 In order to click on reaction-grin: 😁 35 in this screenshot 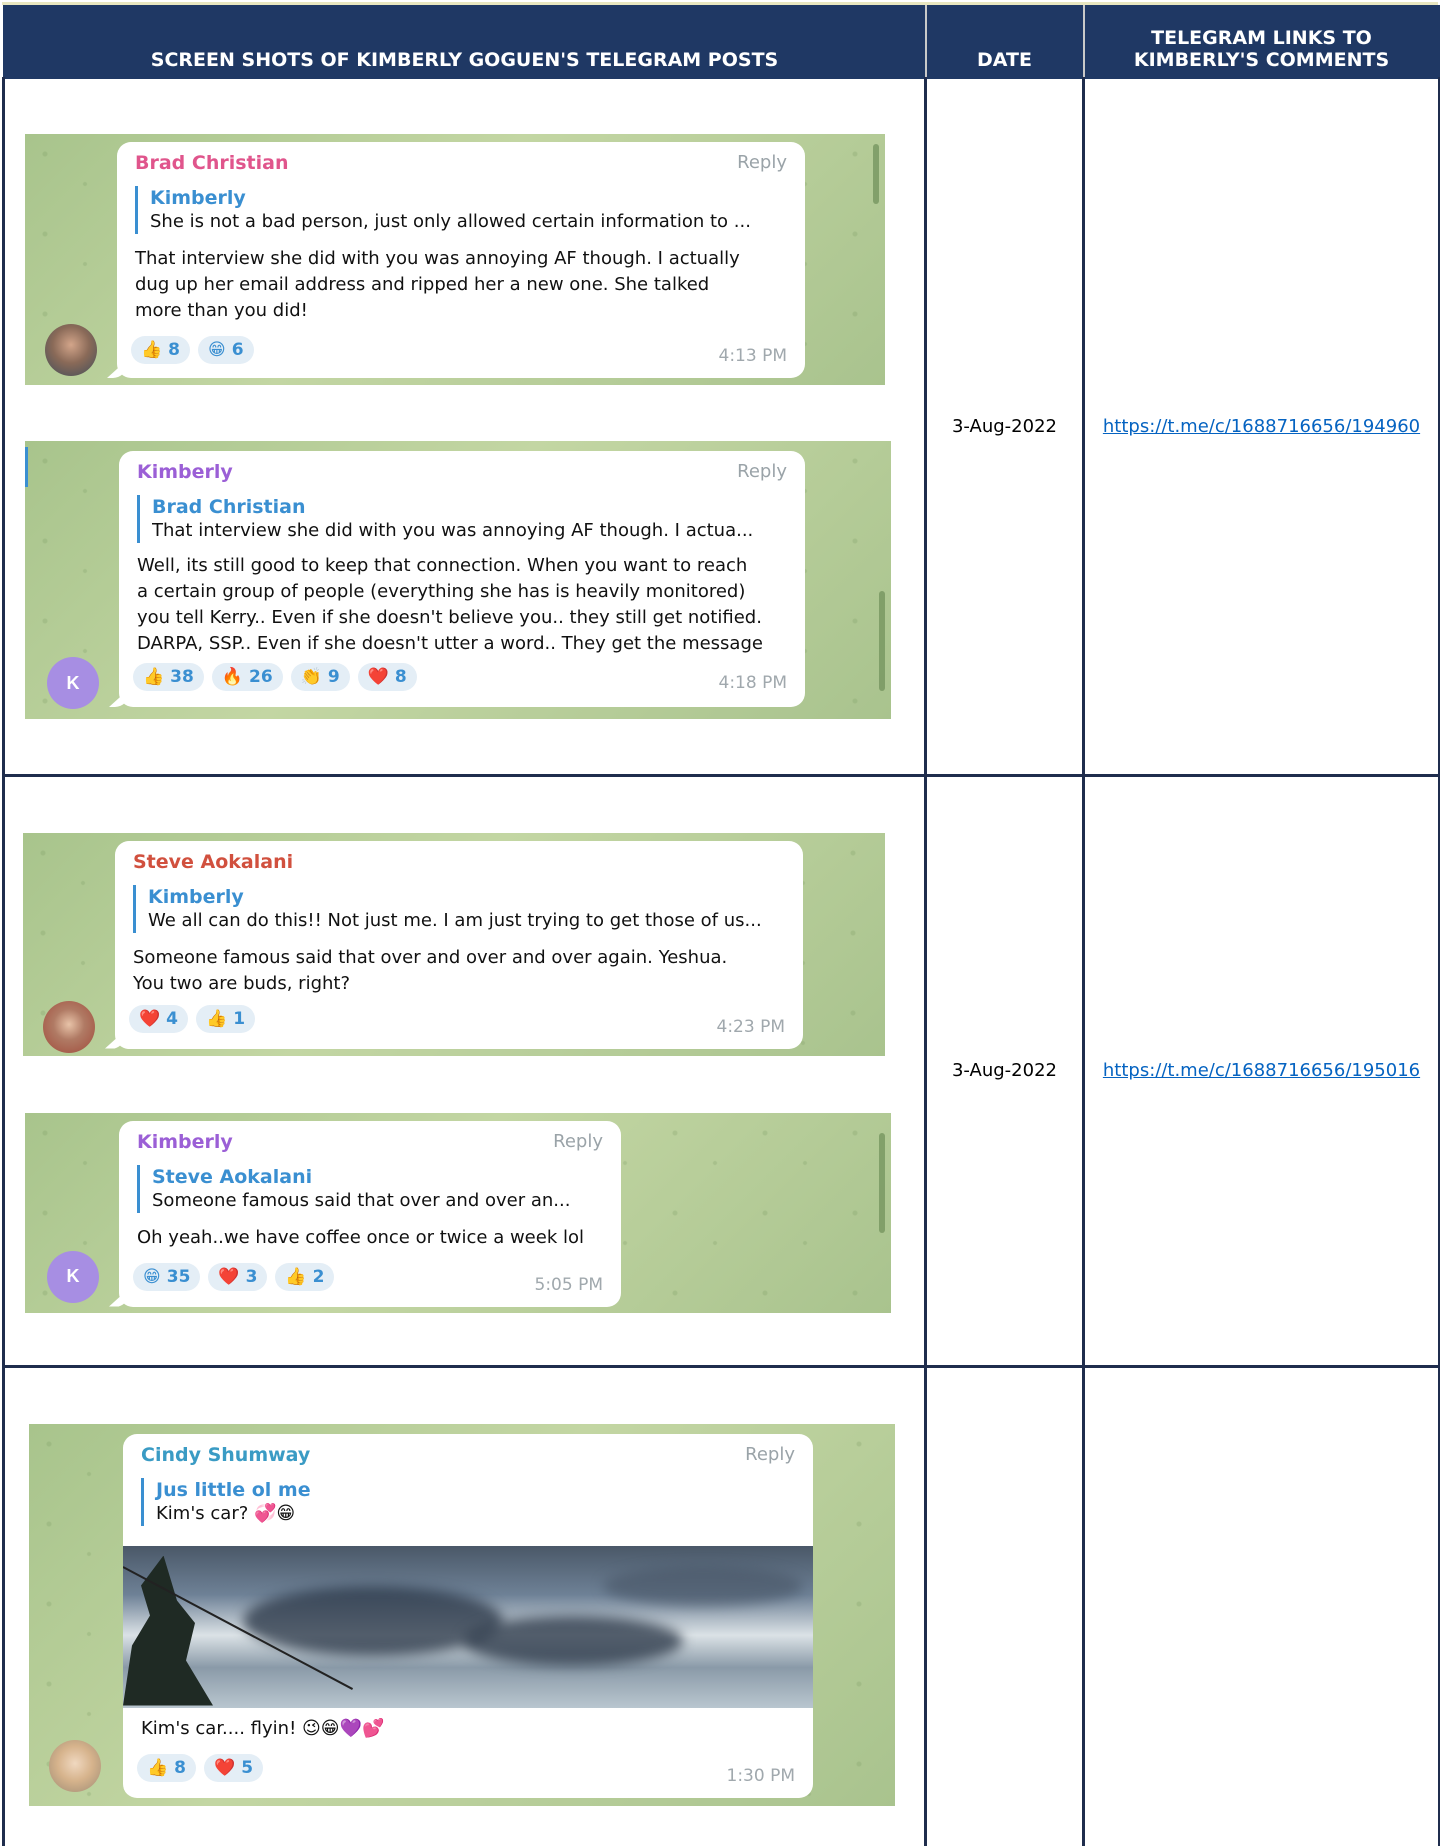, I will do `click(167, 1276)`.